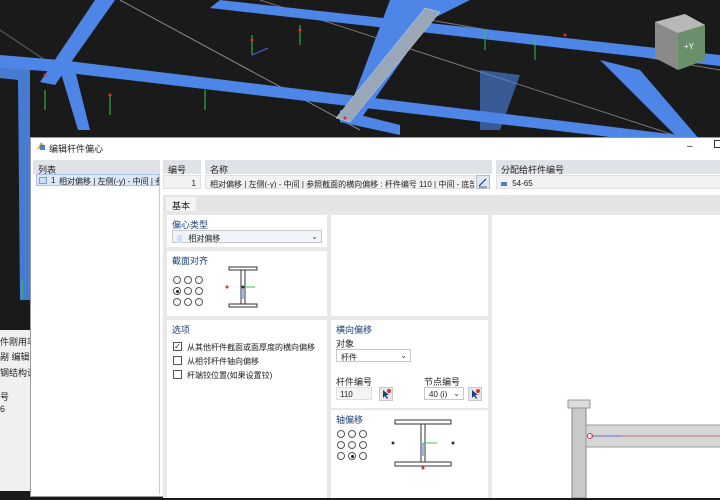 Image resolution: width=720 pixels, height=500 pixels. Describe the element at coordinates (348, 167) in the screenshot. I see `name-header: 名称` at that location.